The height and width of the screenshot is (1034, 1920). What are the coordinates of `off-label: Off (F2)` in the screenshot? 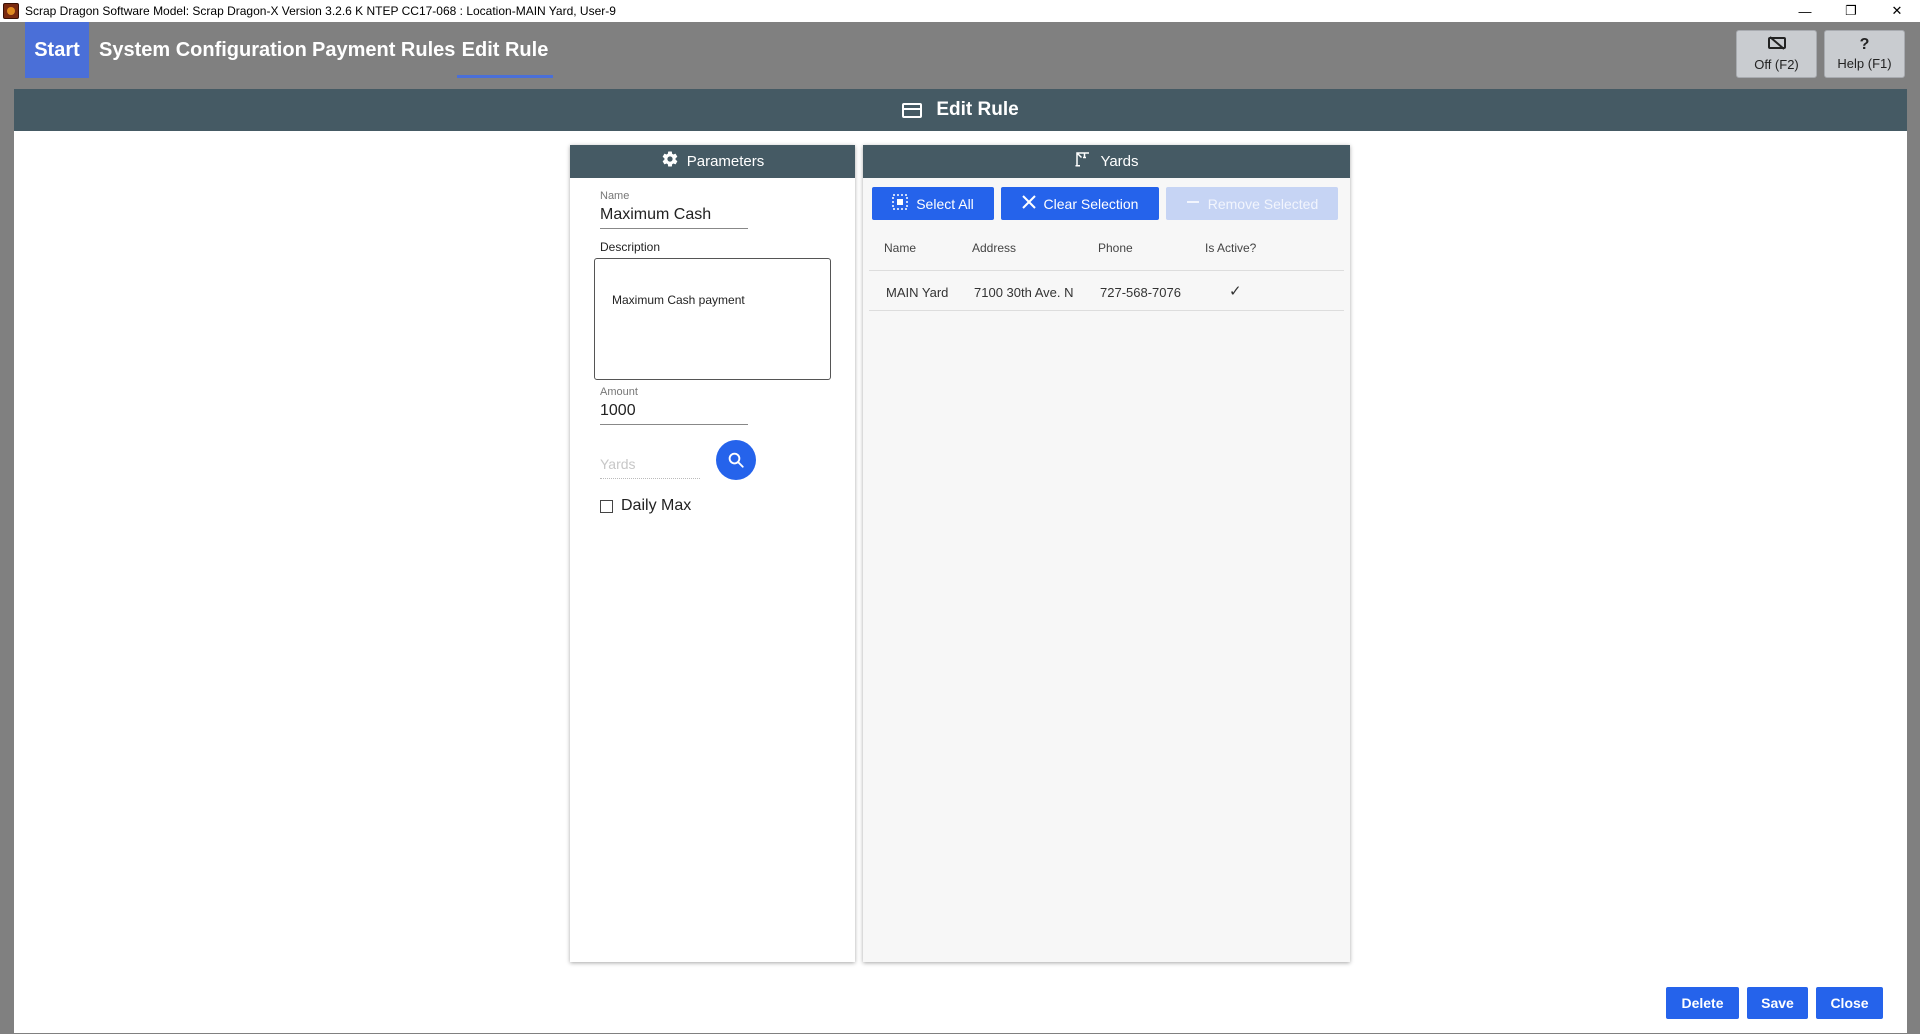 It's located at (1776, 64).